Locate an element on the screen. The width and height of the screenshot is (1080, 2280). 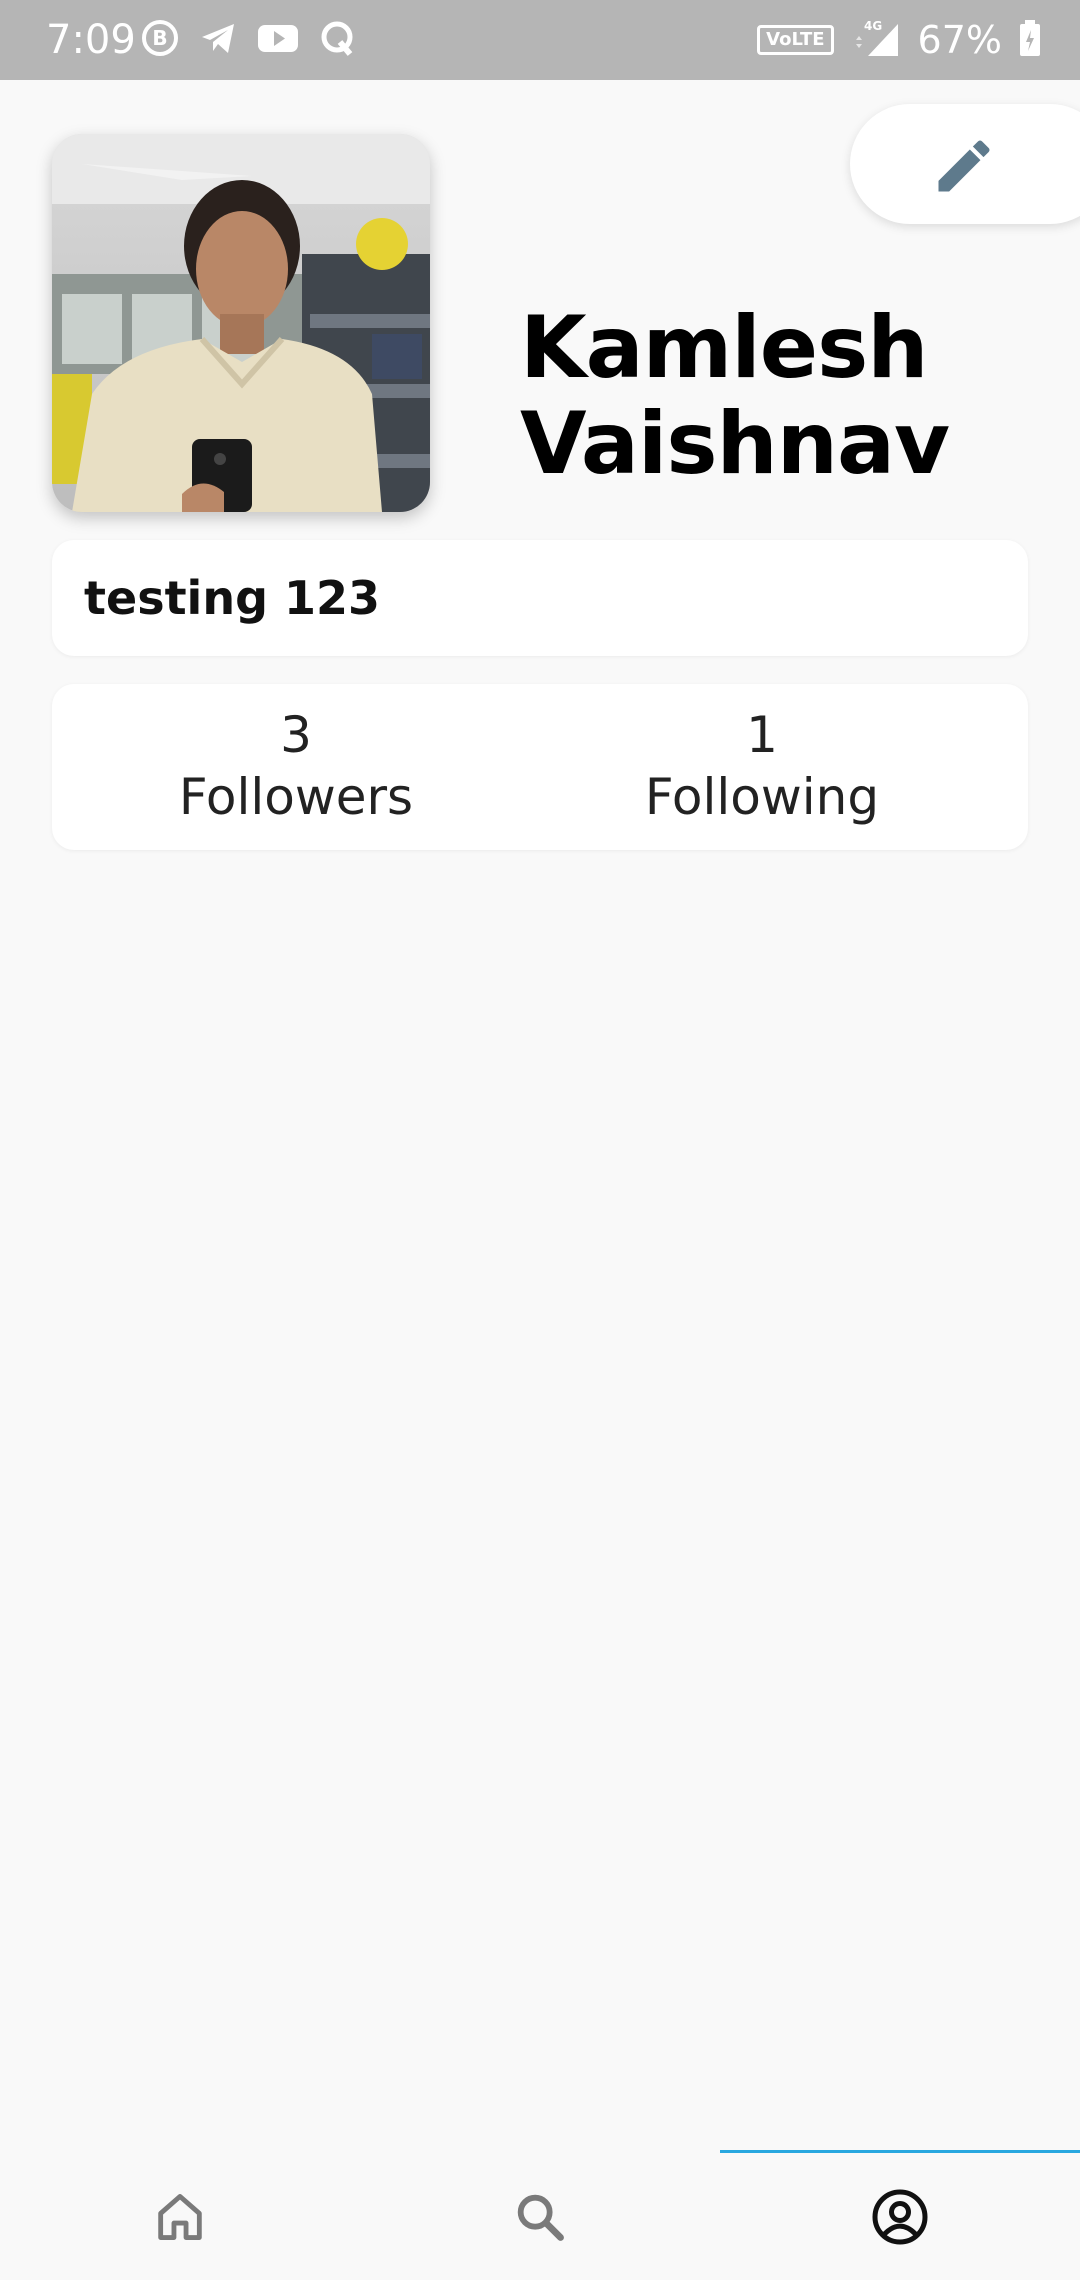
profile-photo is located at coordinates (241, 323).